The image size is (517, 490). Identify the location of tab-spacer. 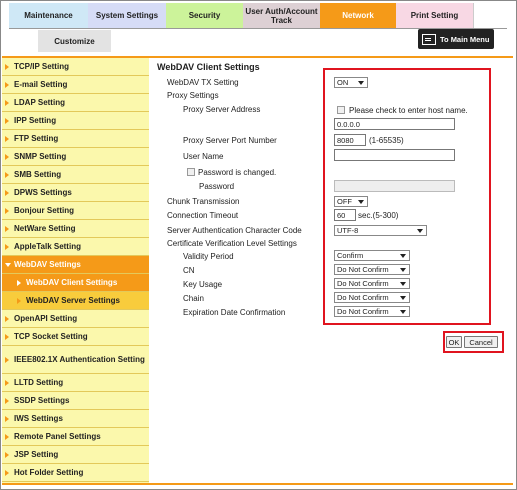
(490, 15).